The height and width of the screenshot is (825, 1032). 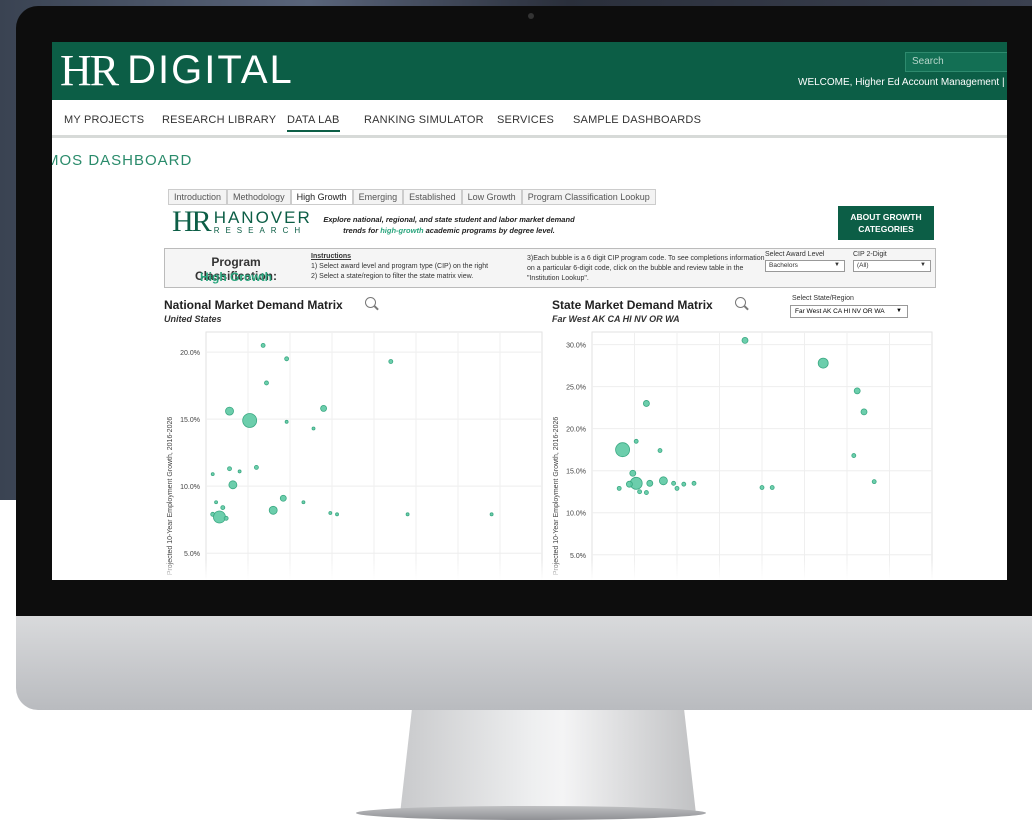 I want to click on national-ytick-label: 10.0%, so click(x=190, y=487).